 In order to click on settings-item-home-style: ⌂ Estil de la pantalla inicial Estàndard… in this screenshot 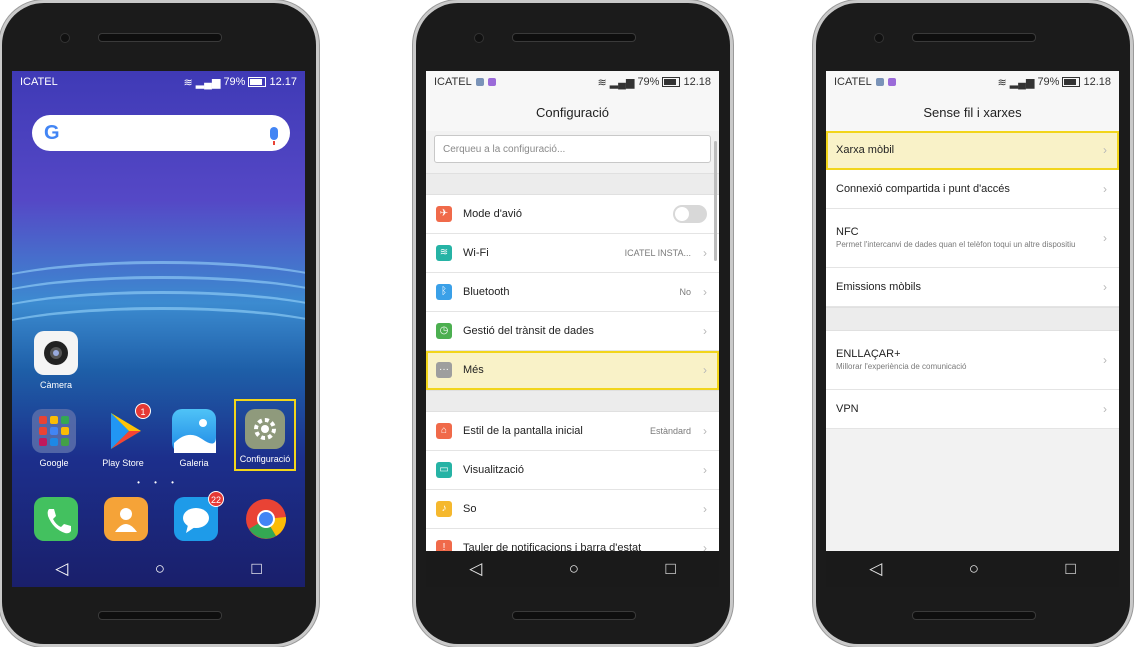, I will do `click(572, 431)`.